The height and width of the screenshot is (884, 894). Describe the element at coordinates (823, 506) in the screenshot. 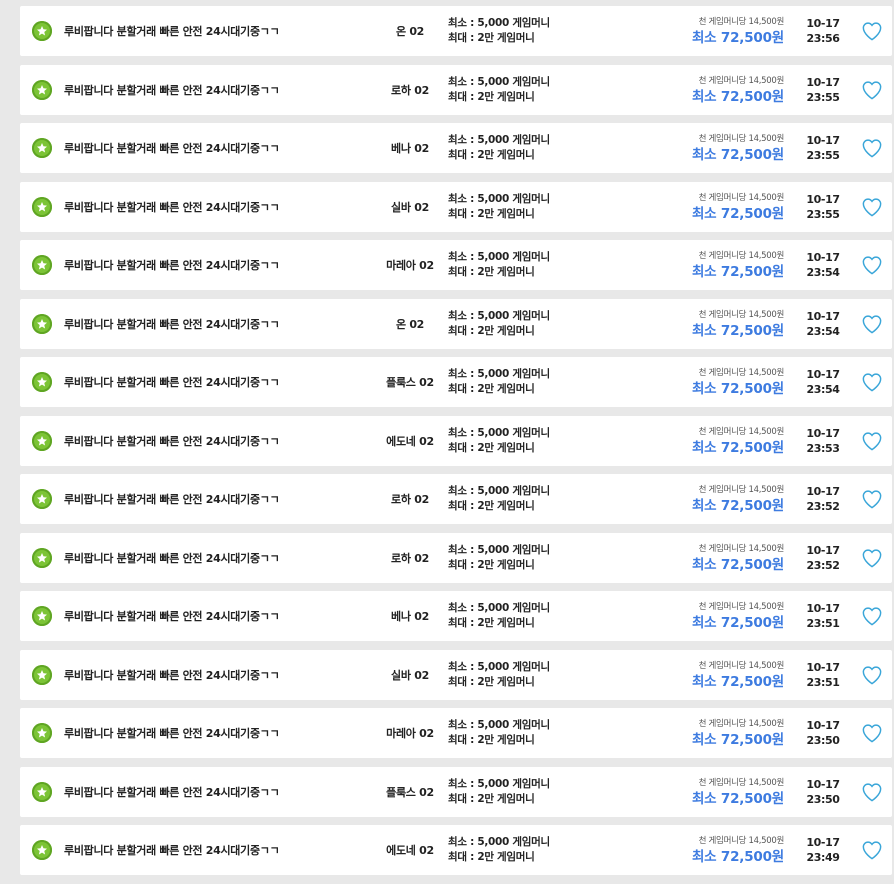

I see `posted-clock: 23:52` at that location.